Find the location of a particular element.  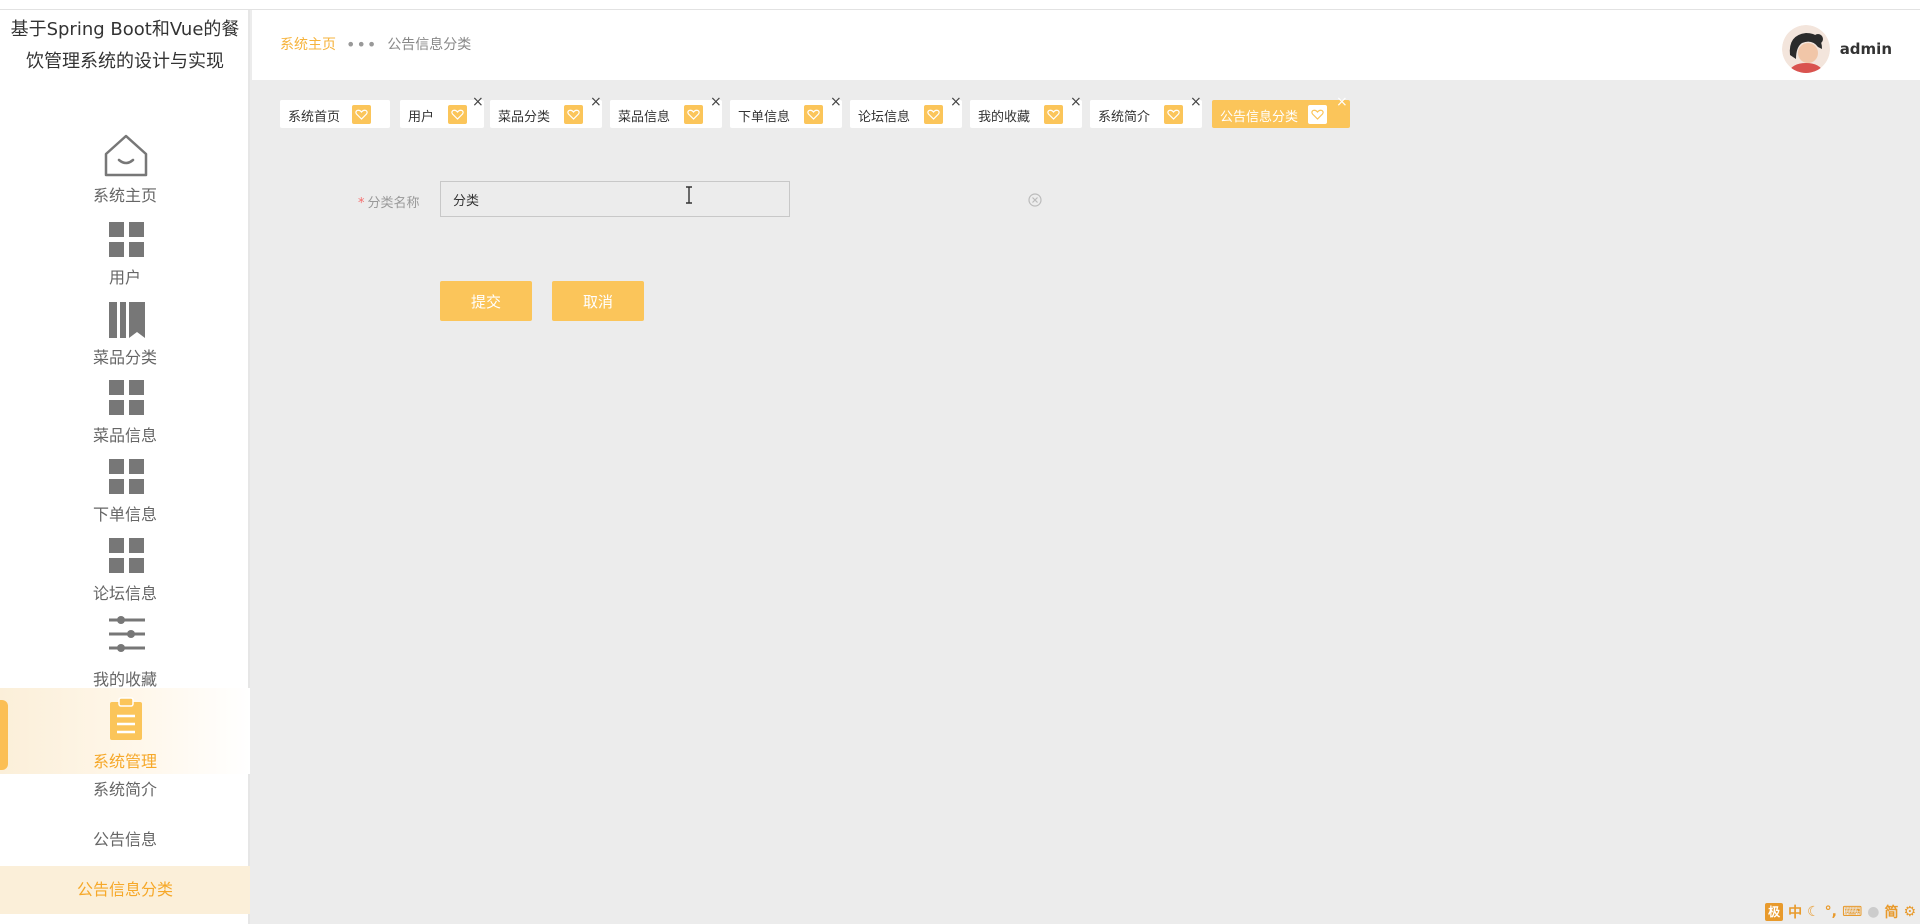

sliders-icon is located at coordinates (126, 637).